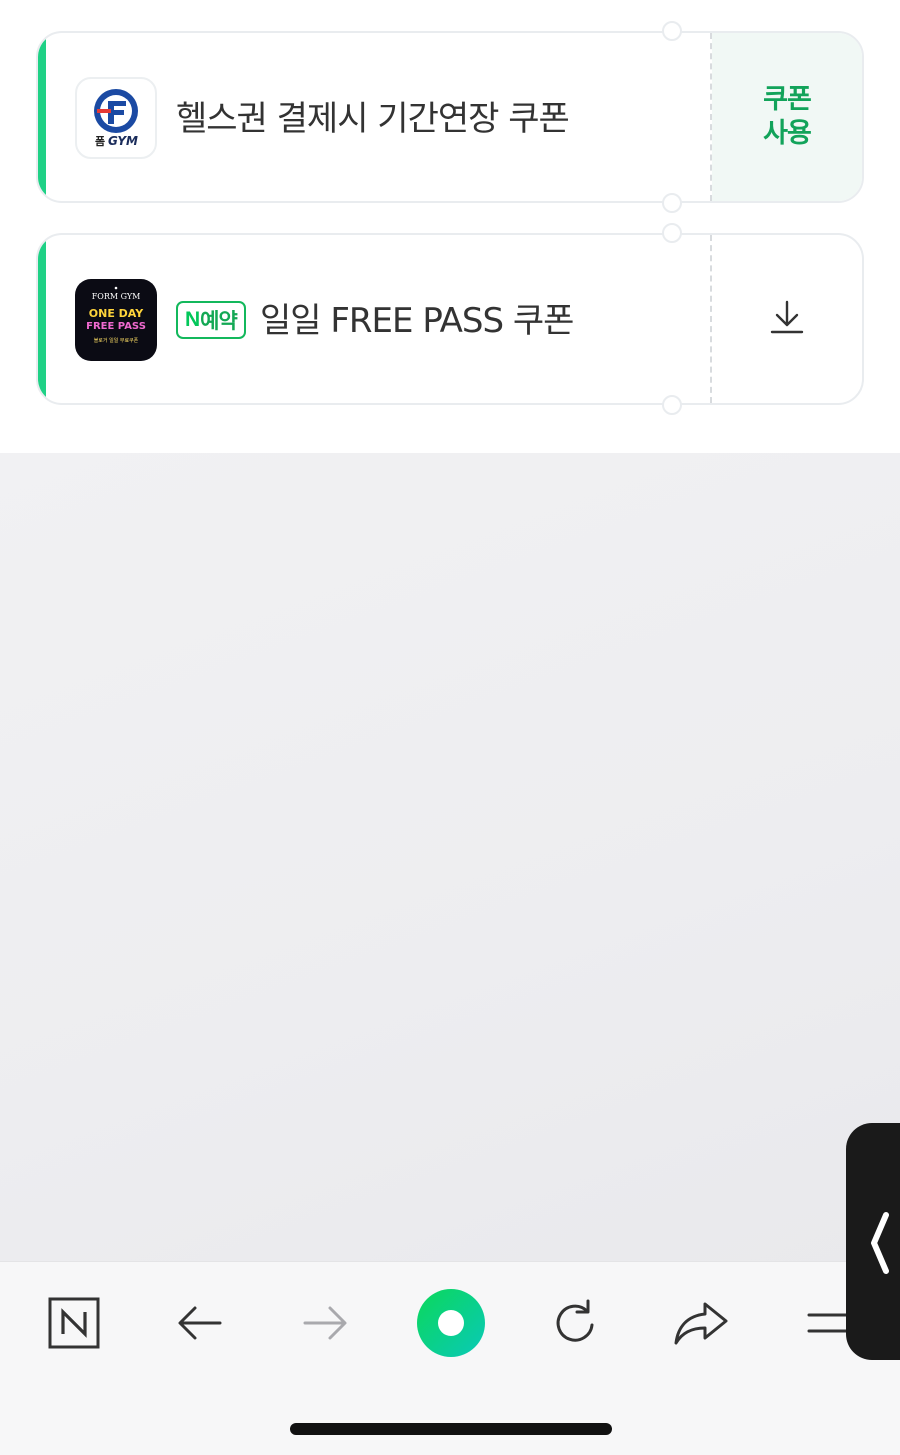 This screenshot has height=1455, width=900. What do you see at coordinates (116, 118) in the screenshot?
I see `fgym-logo: 폼 GYM` at bounding box center [116, 118].